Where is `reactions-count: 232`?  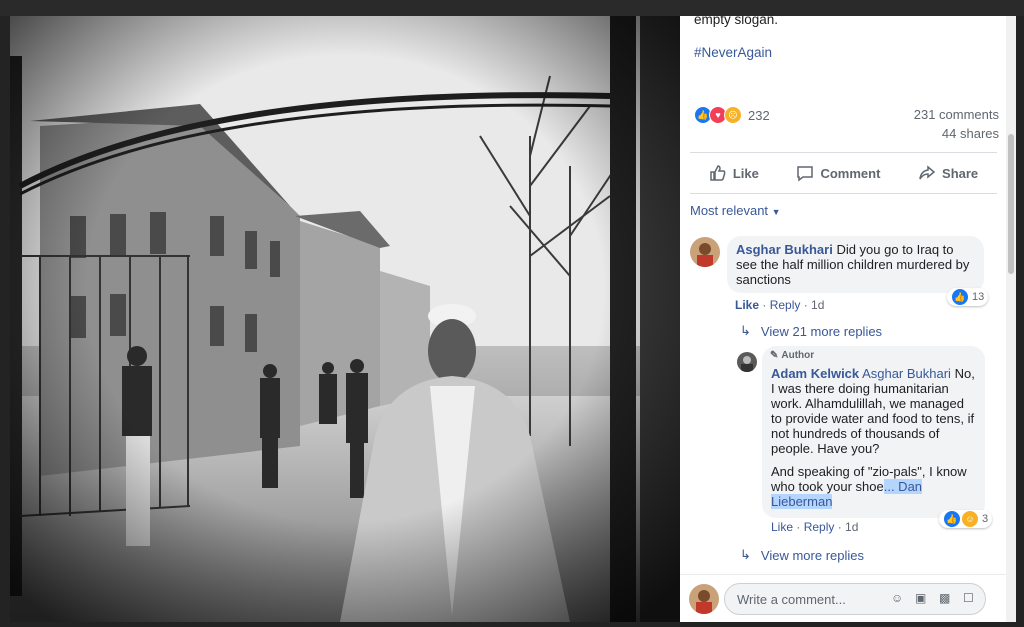
reactions-count: 232 is located at coordinates (759, 115).